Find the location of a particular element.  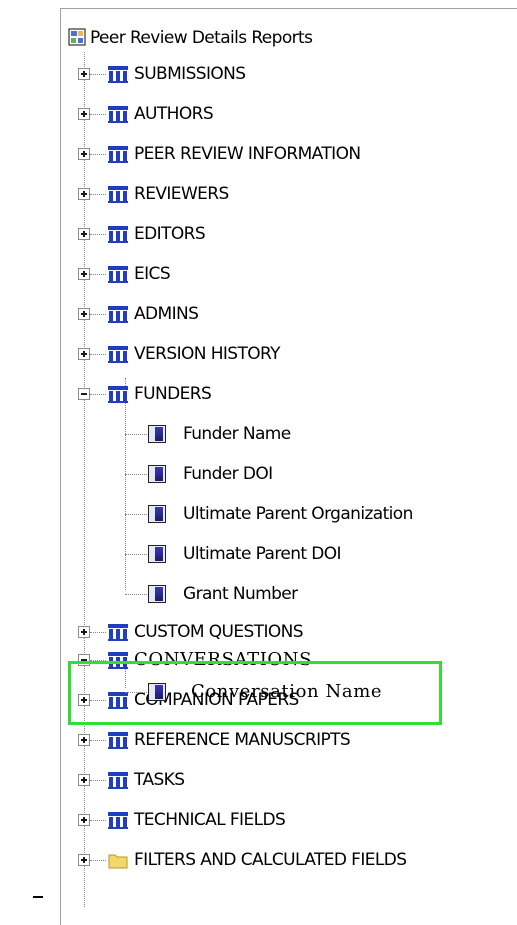

tree-root-label: Peer Review Details Reports is located at coordinates (201, 38).